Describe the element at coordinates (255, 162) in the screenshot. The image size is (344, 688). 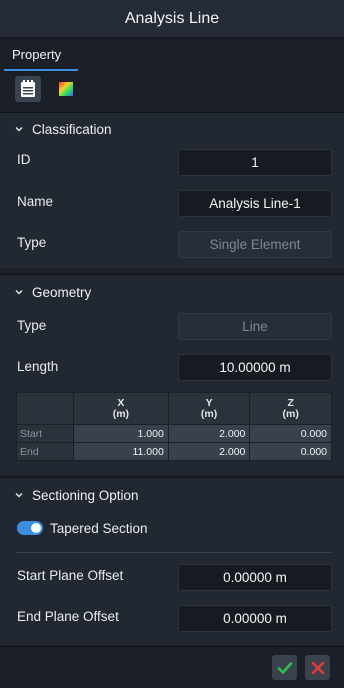
I see `id-field: 1` at that location.